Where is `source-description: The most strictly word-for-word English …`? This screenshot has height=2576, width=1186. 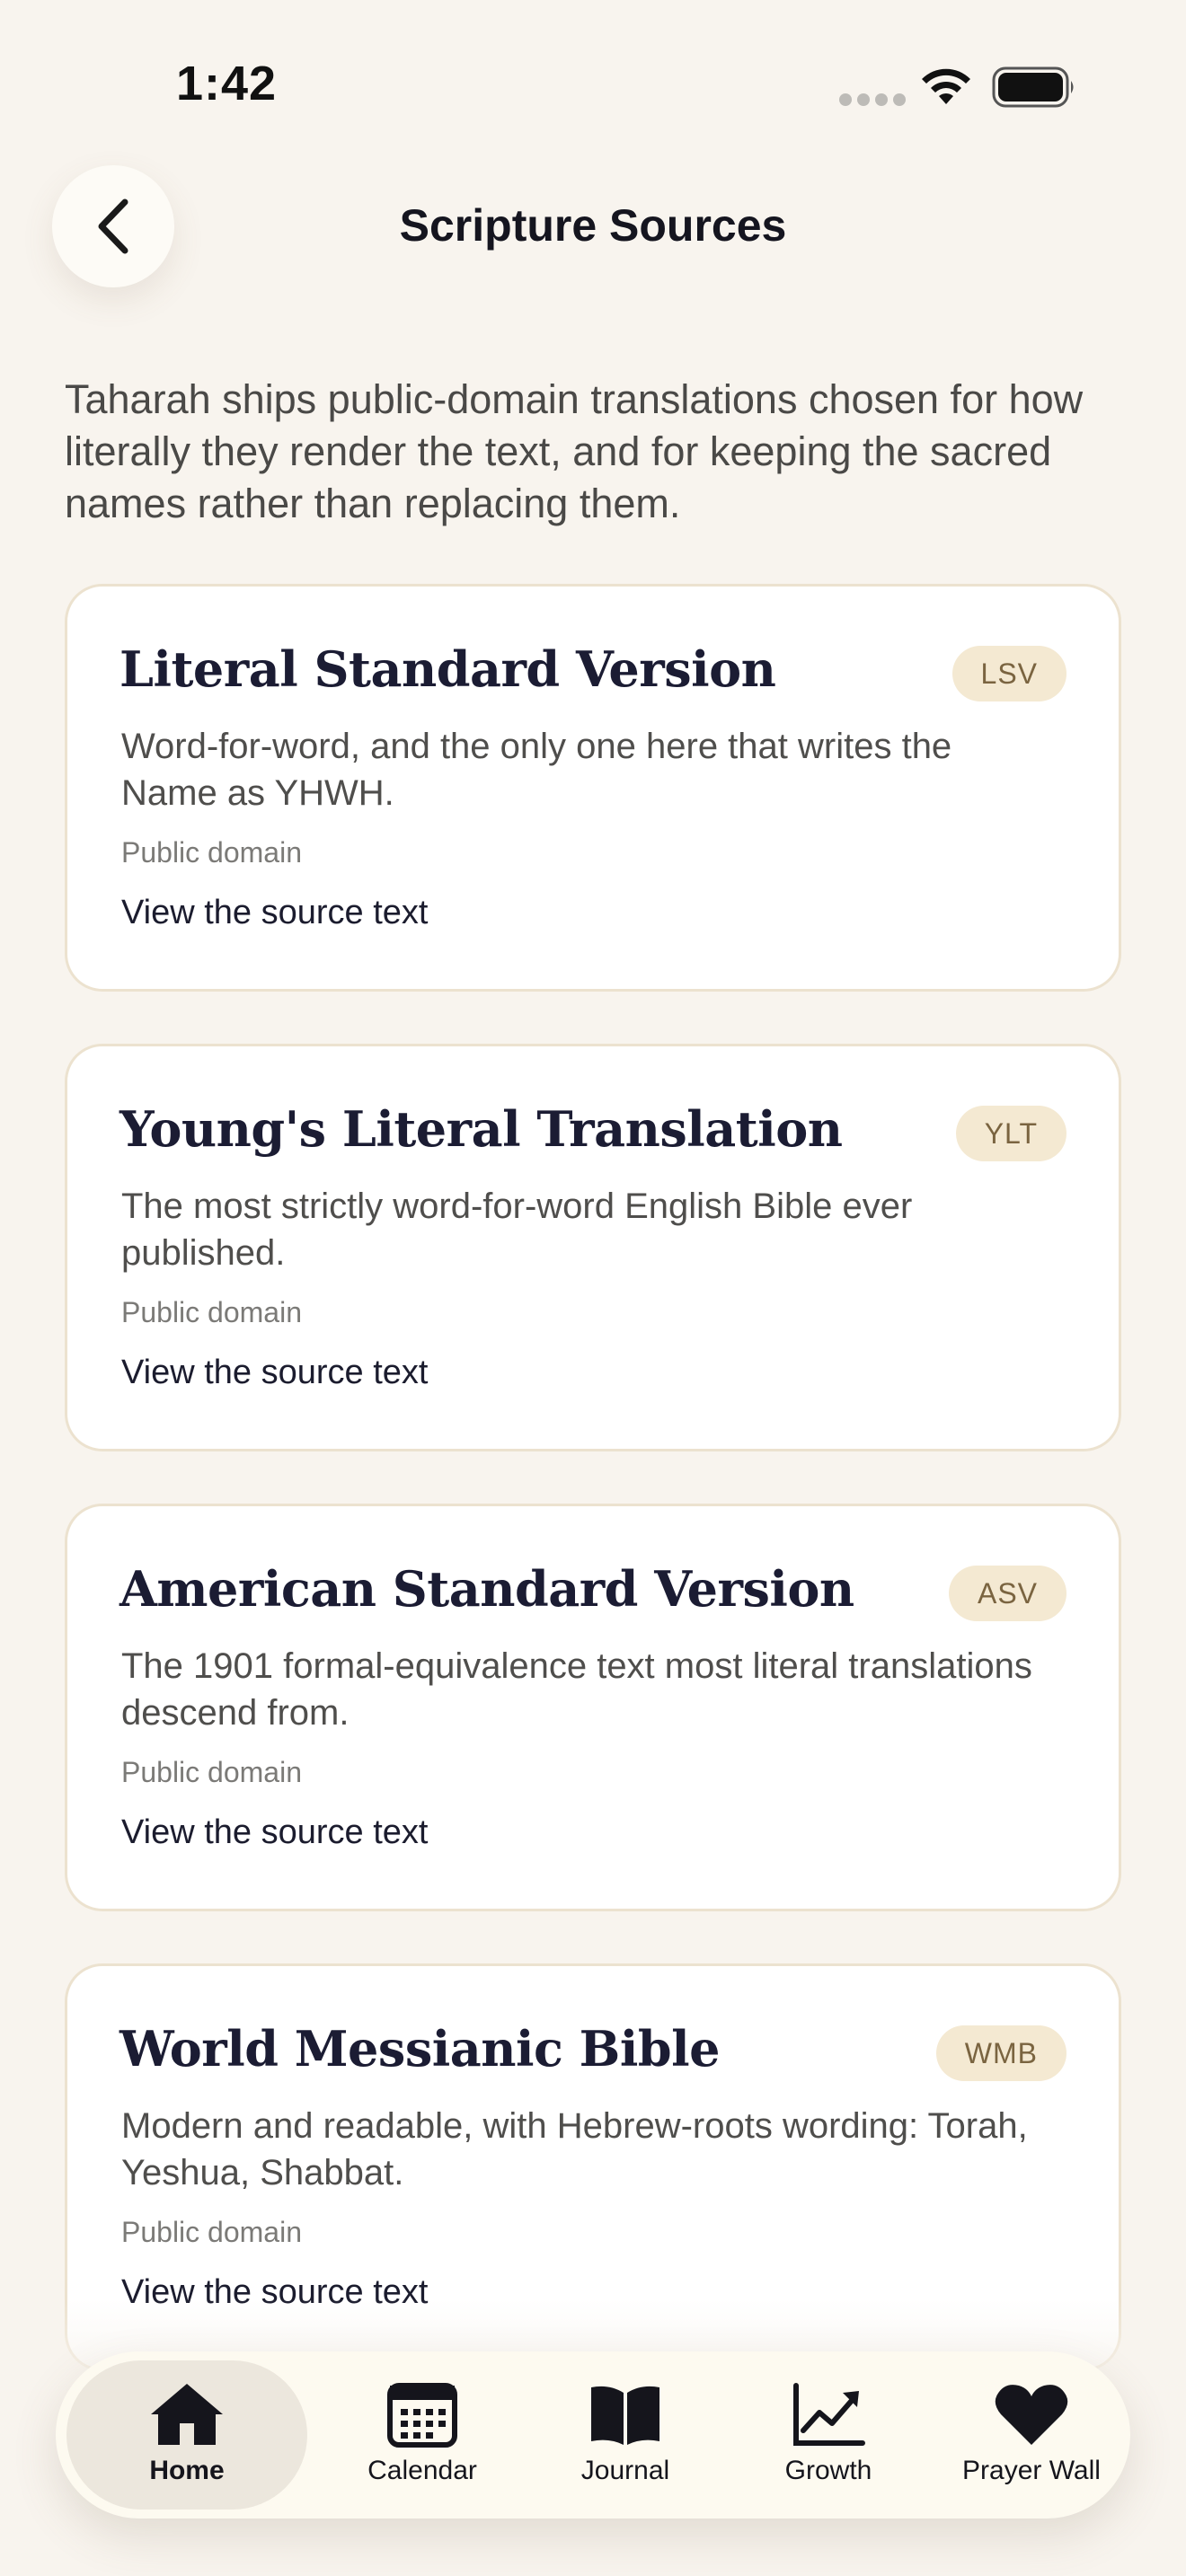
source-description: The most strictly word-for-word English … is located at coordinates (517, 1230).